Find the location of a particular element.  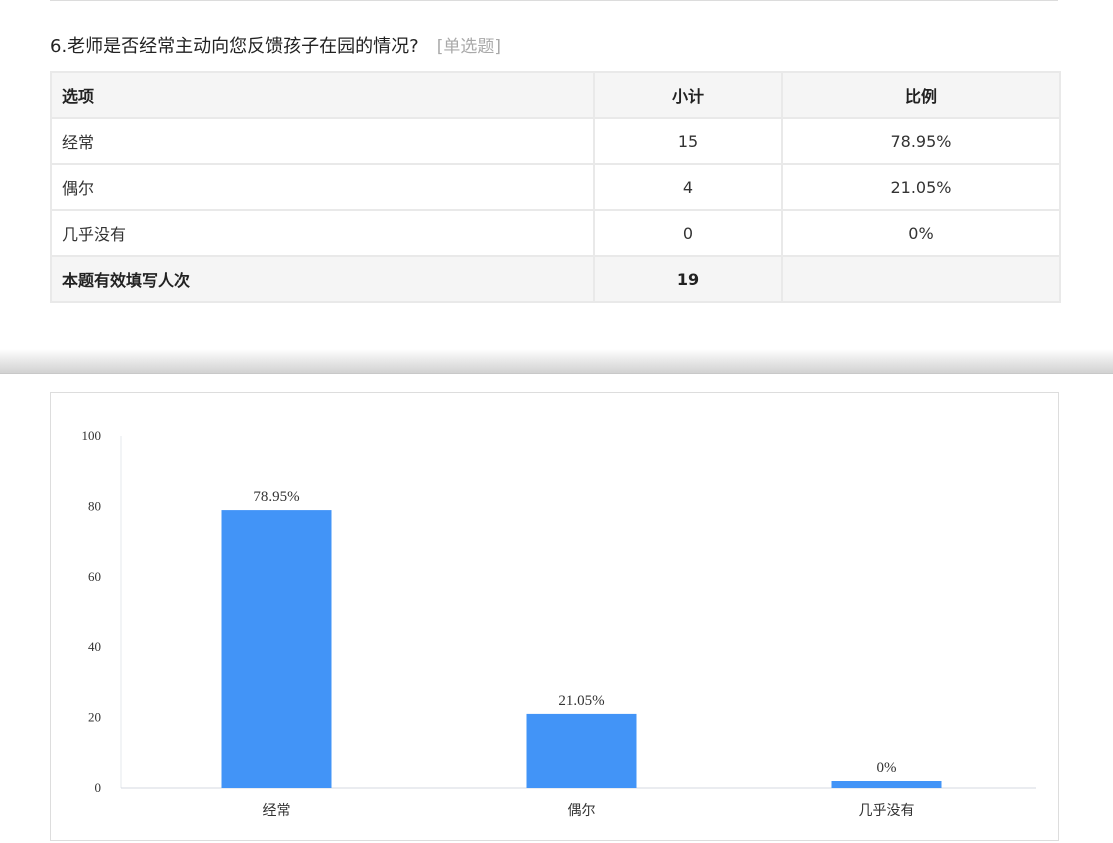

table-total-row: 本题有效填写人次 19 is located at coordinates (555, 279).